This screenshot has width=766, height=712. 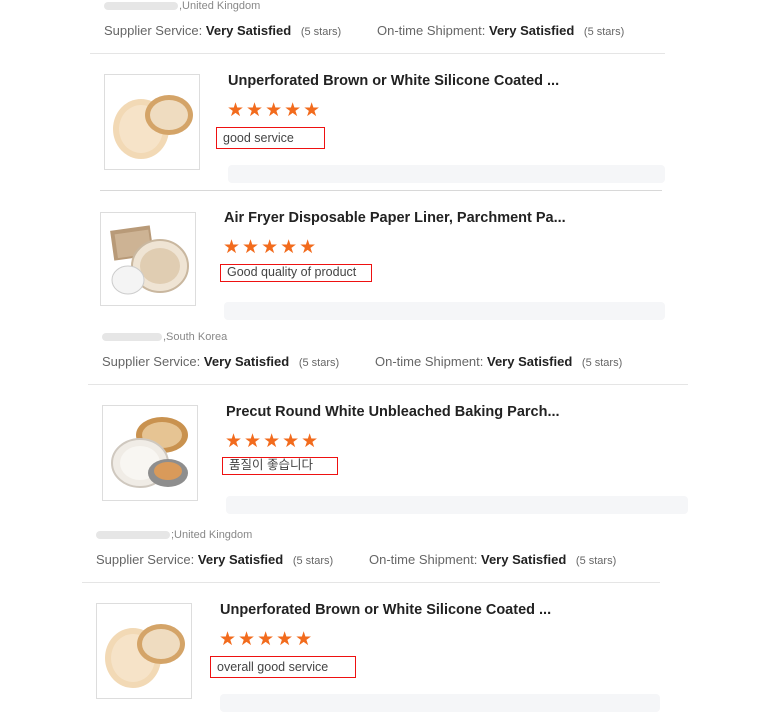 I want to click on reviewer-location: ,South Korea, so click(x=164, y=337).